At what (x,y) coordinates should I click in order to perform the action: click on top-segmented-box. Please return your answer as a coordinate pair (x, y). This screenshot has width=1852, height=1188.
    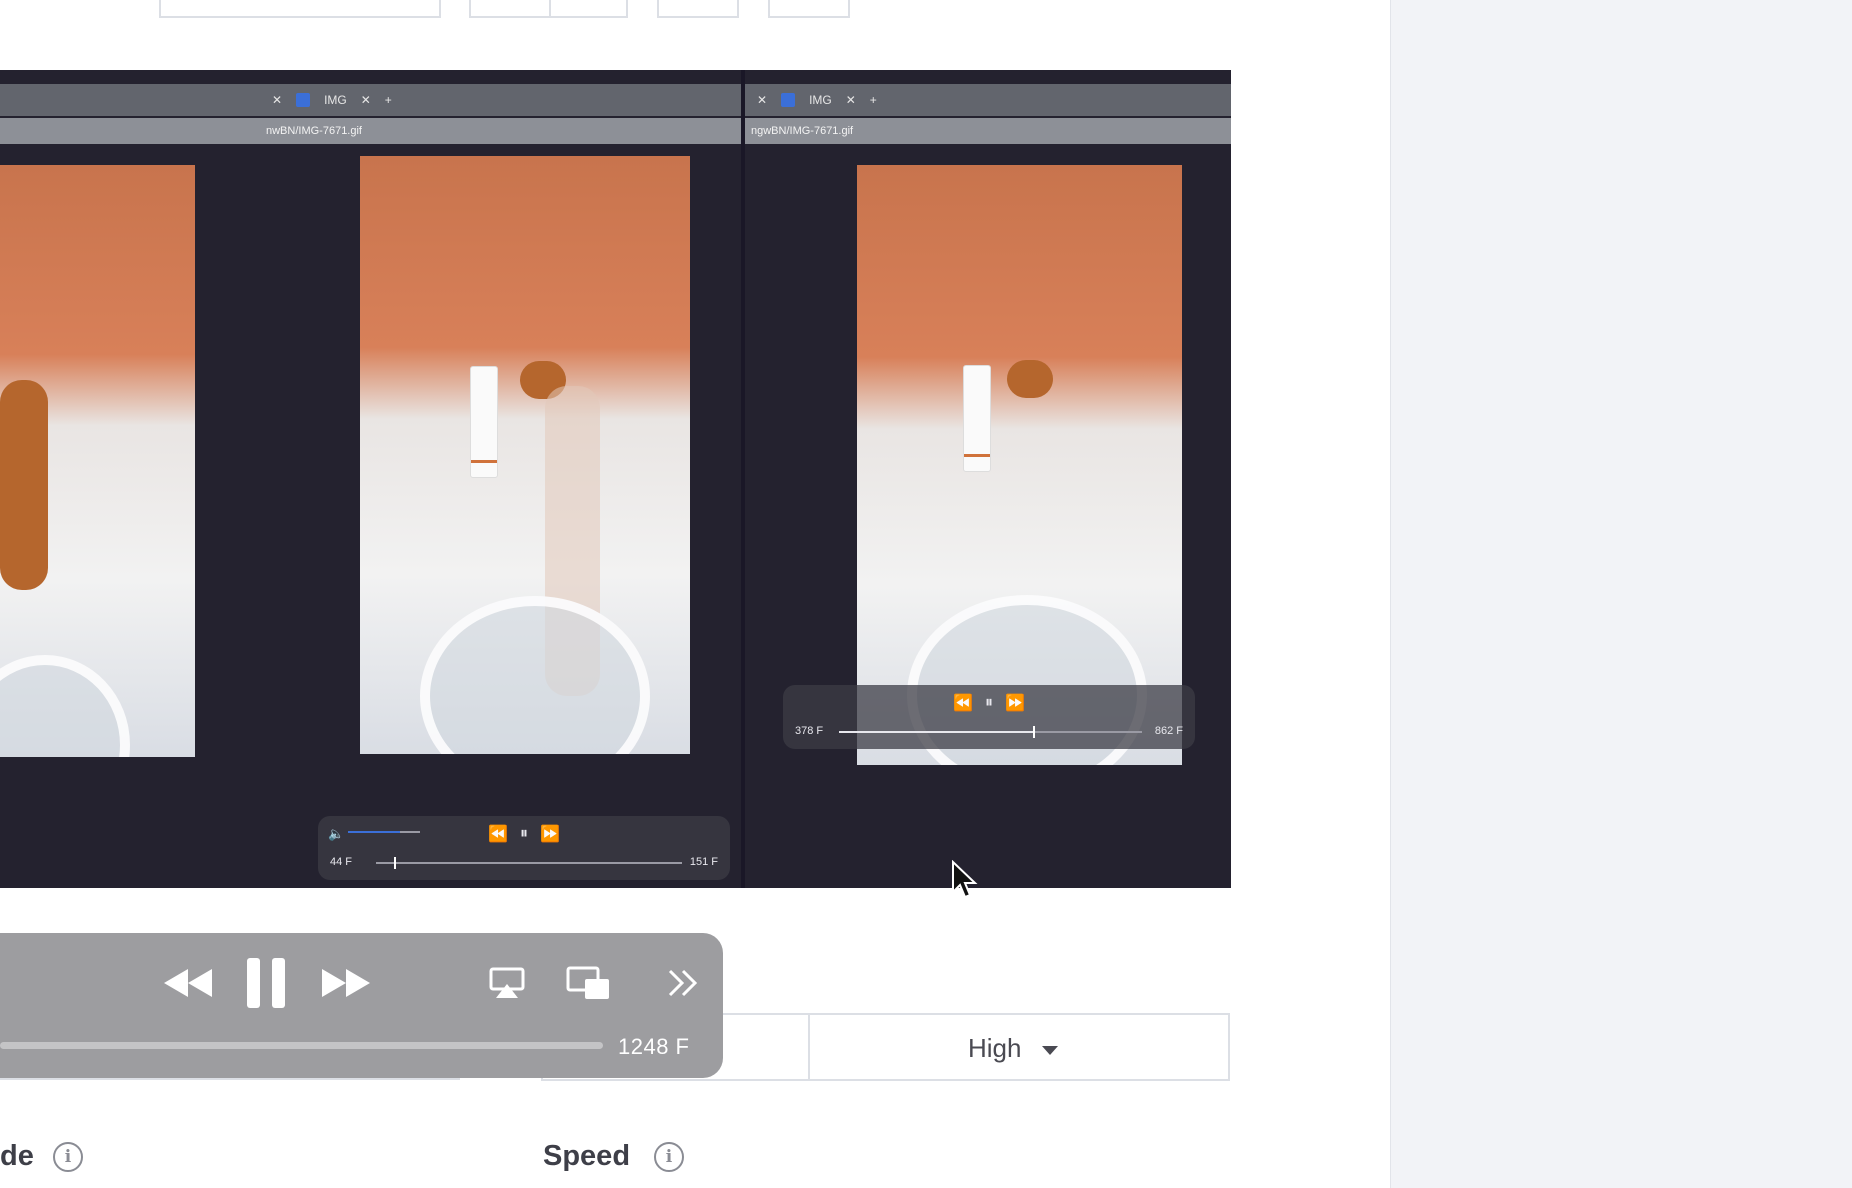
    Looking at the image, I should click on (548, 9).